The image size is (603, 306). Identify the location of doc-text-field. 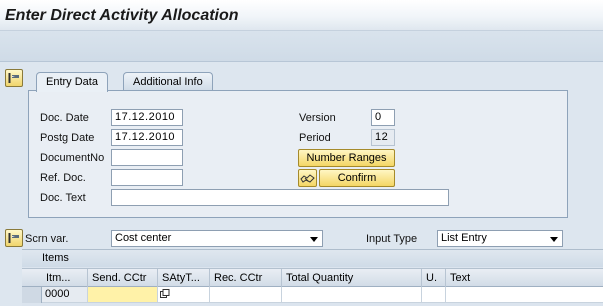
(280, 197).